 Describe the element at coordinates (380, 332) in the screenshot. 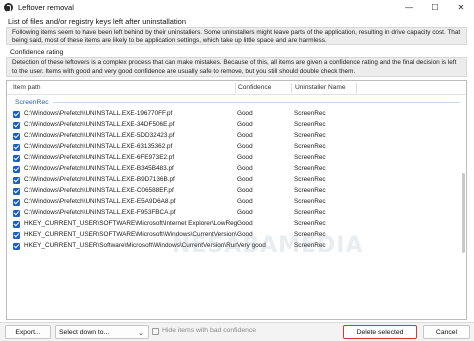

I see `delete-selected-button: Delete selected` at that location.